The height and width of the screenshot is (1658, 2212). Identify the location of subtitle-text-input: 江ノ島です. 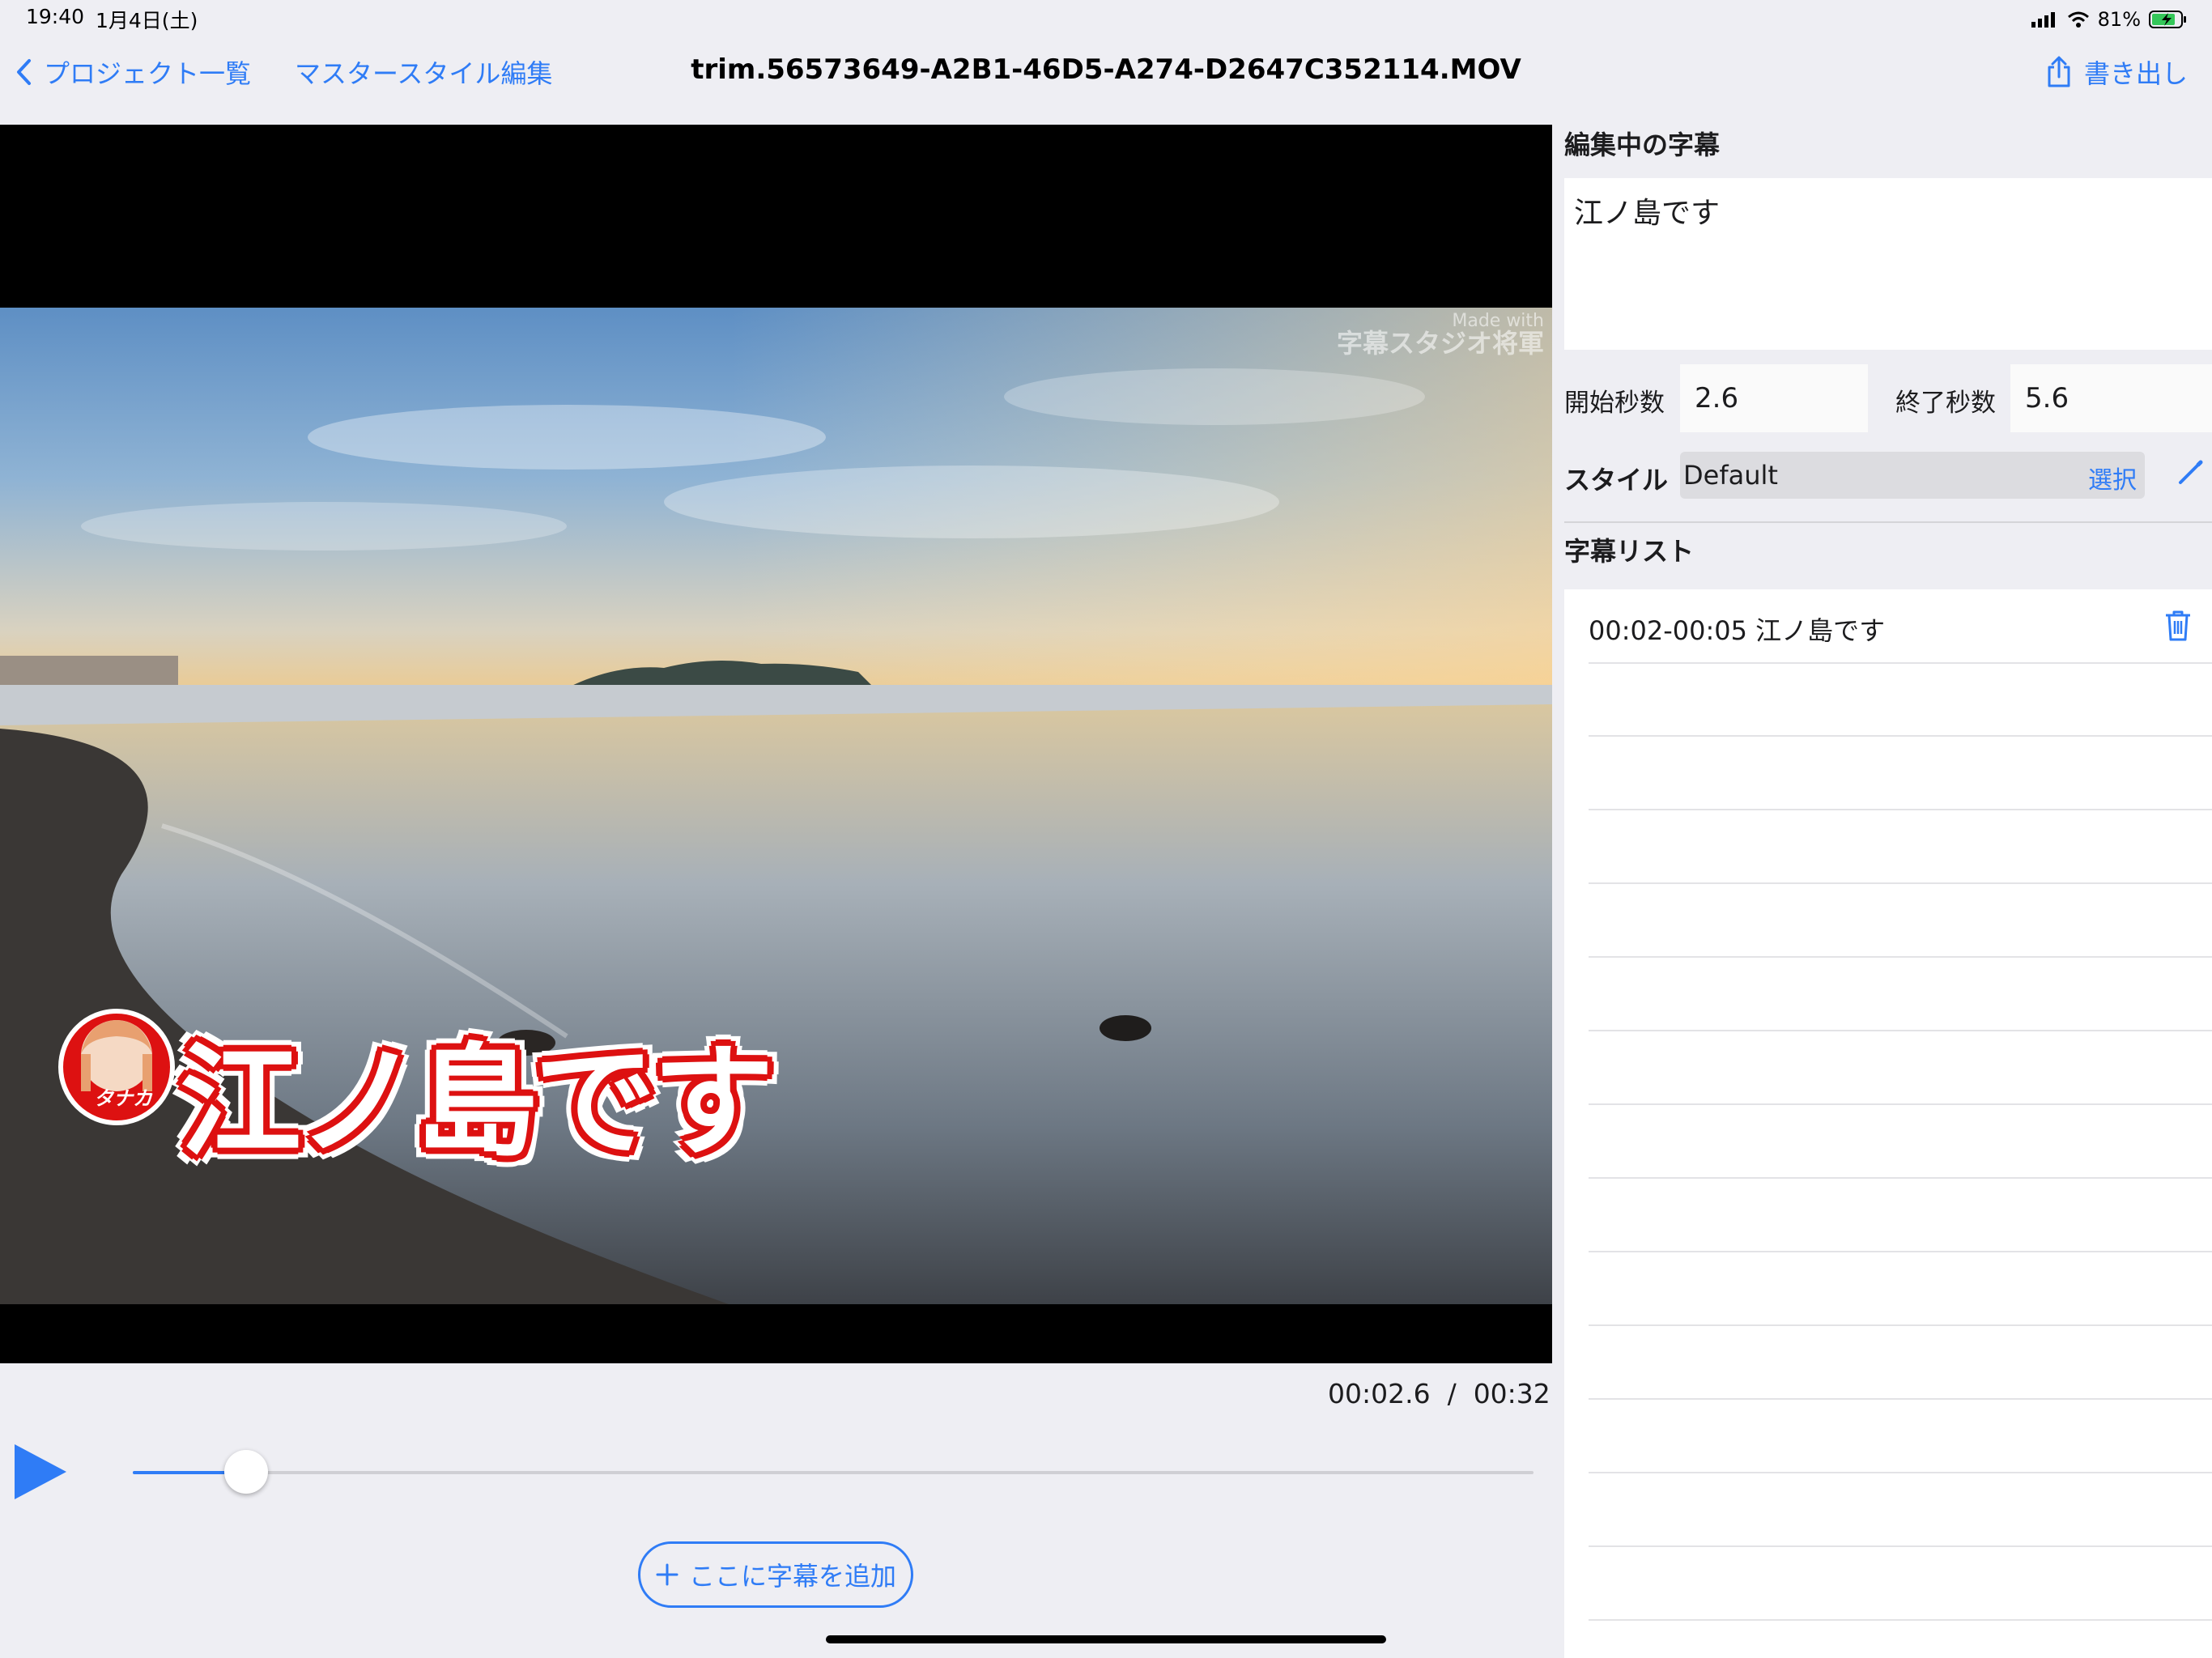
(1888, 264).